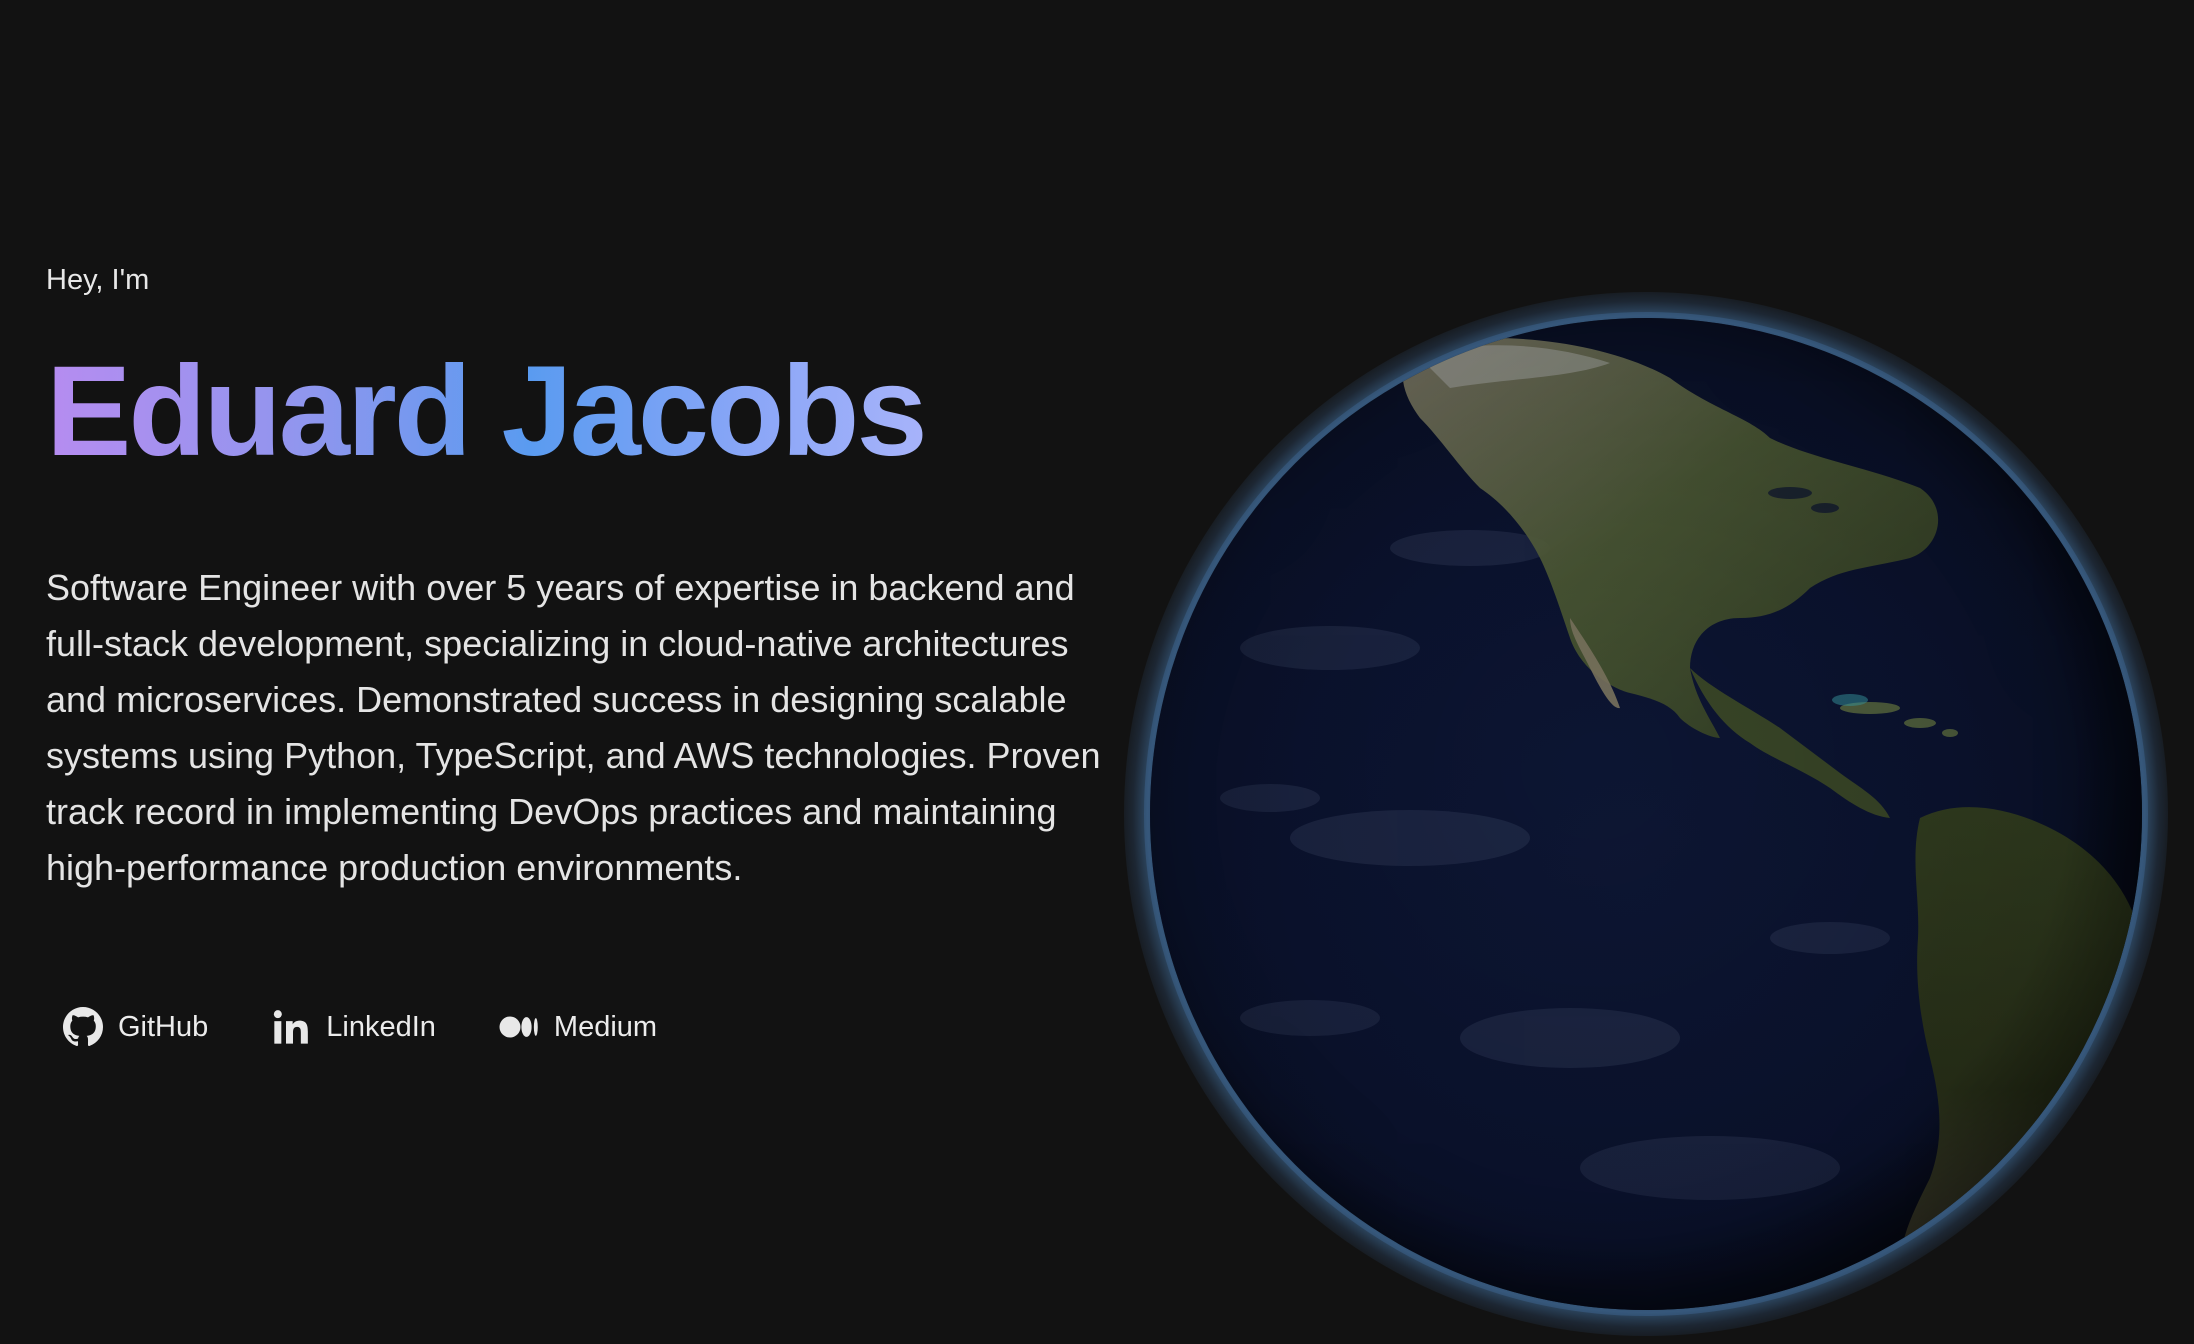 This screenshot has width=2194, height=1344. What do you see at coordinates (98, 280) in the screenshot?
I see `greeting-text: Hey, I'm` at bounding box center [98, 280].